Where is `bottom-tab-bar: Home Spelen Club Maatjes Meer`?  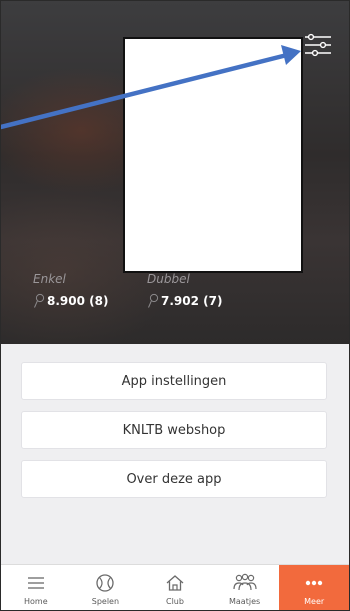 bottom-tab-bar: Home Spelen Club Maatjes Meer is located at coordinates (175, 587).